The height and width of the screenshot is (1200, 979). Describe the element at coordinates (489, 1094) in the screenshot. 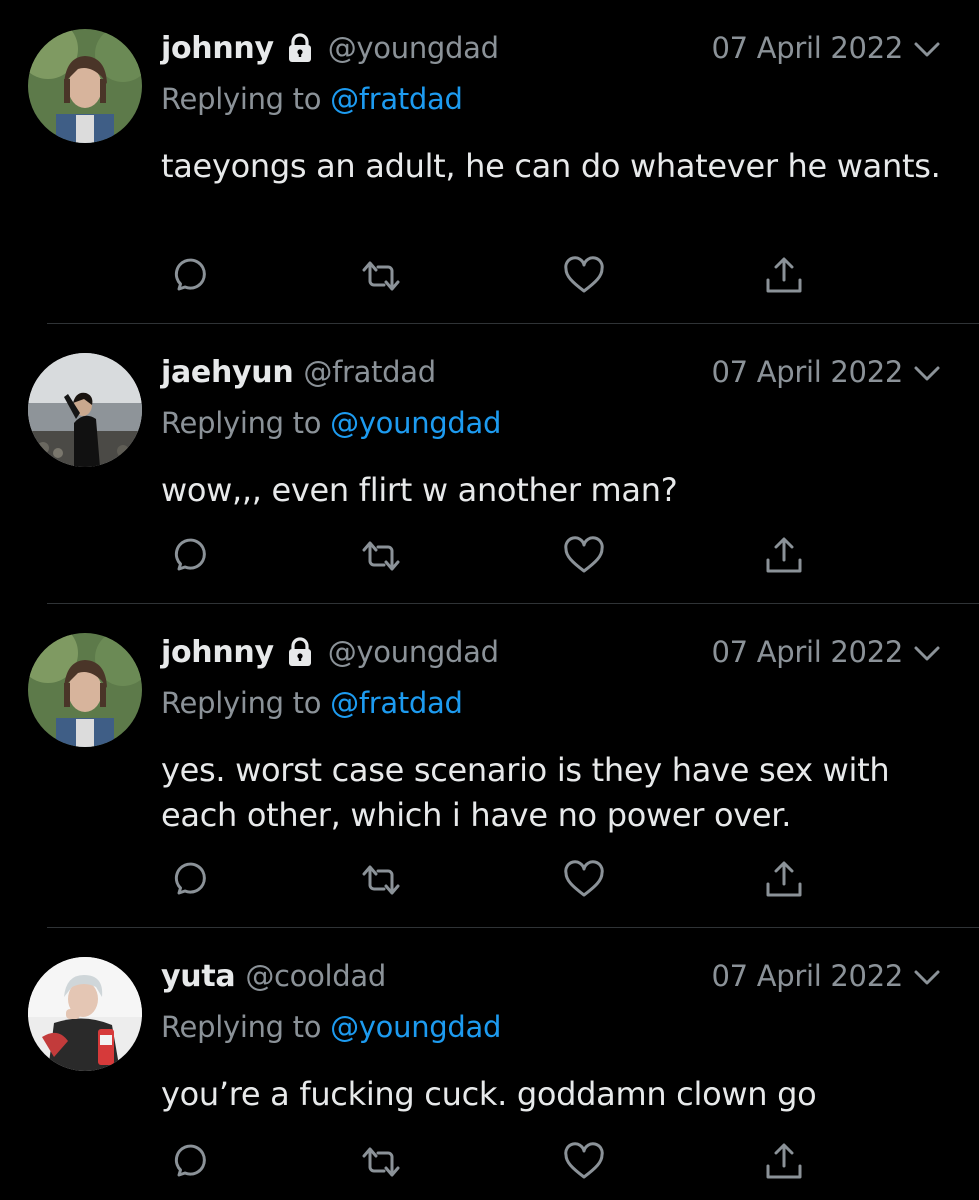

I see `tweet-text: you’re a fucking cuck. goddamn clown go` at that location.